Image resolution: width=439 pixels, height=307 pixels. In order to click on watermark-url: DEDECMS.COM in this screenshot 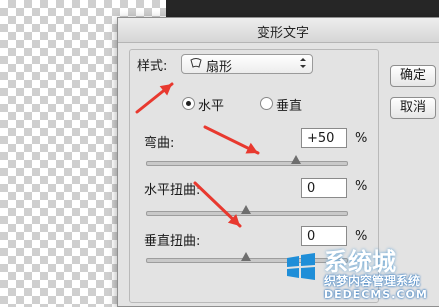, I will do `click(376, 294)`.